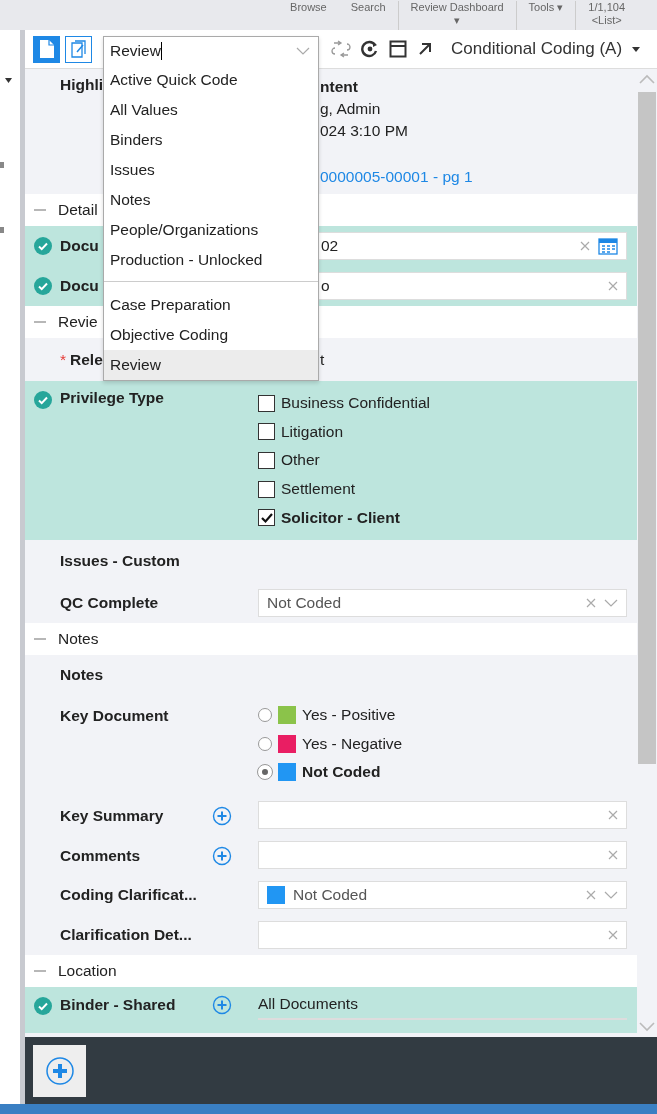 This screenshot has width=657, height=1114. I want to click on checkbox-label: Solicitor - Client, so click(340, 517).